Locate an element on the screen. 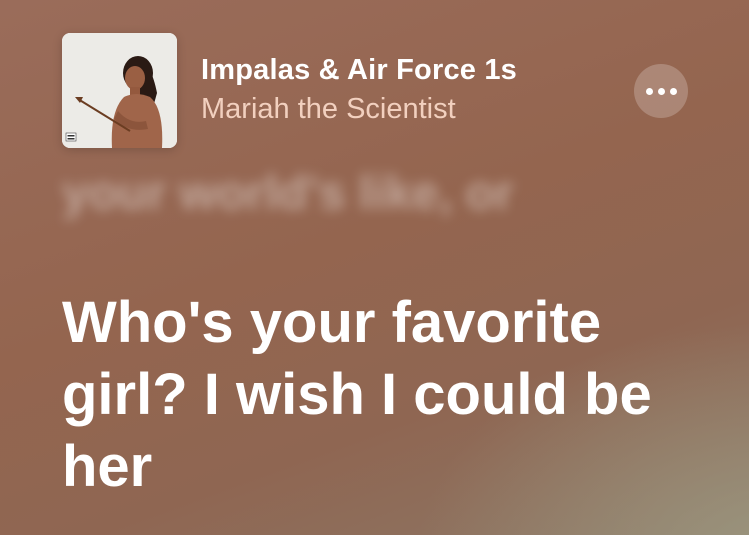  more-options-button is located at coordinates (661, 91).